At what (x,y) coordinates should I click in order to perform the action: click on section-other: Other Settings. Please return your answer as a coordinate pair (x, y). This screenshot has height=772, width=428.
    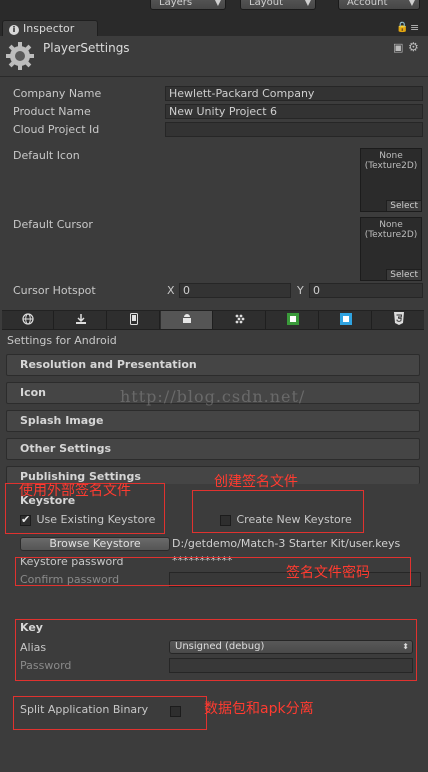
    Looking at the image, I should click on (213, 449).